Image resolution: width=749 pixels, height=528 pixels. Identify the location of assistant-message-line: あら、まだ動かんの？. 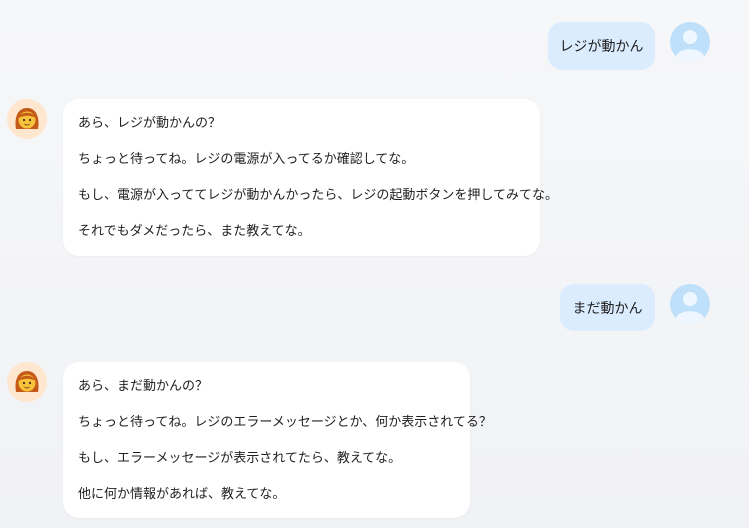
(266, 387).